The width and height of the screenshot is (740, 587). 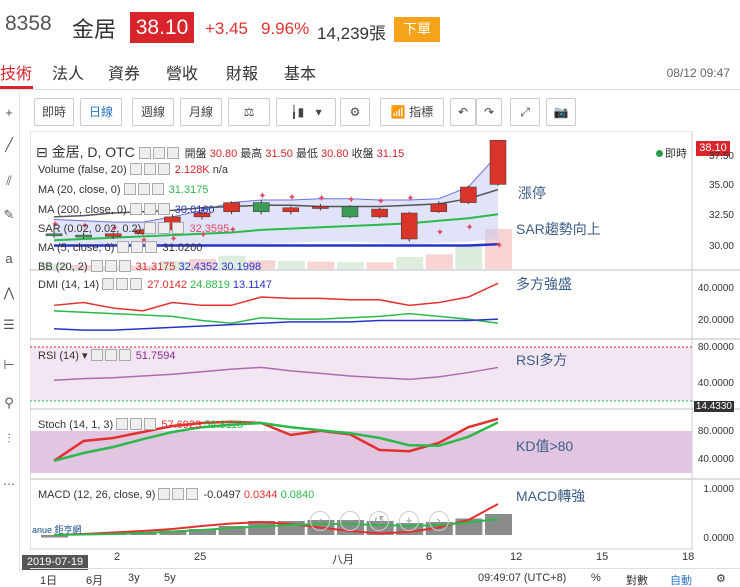 What do you see at coordinates (355, 112) in the screenshot?
I see `settings-gear-icon: ⚙` at bounding box center [355, 112].